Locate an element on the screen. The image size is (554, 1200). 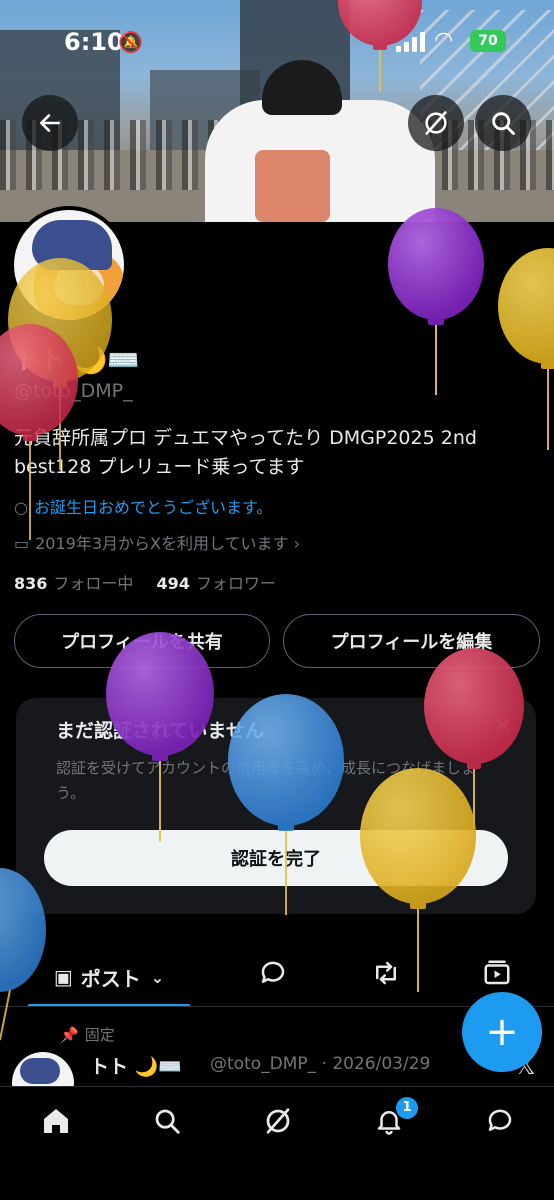
nav-messages is located at coordinates (500, 1121).